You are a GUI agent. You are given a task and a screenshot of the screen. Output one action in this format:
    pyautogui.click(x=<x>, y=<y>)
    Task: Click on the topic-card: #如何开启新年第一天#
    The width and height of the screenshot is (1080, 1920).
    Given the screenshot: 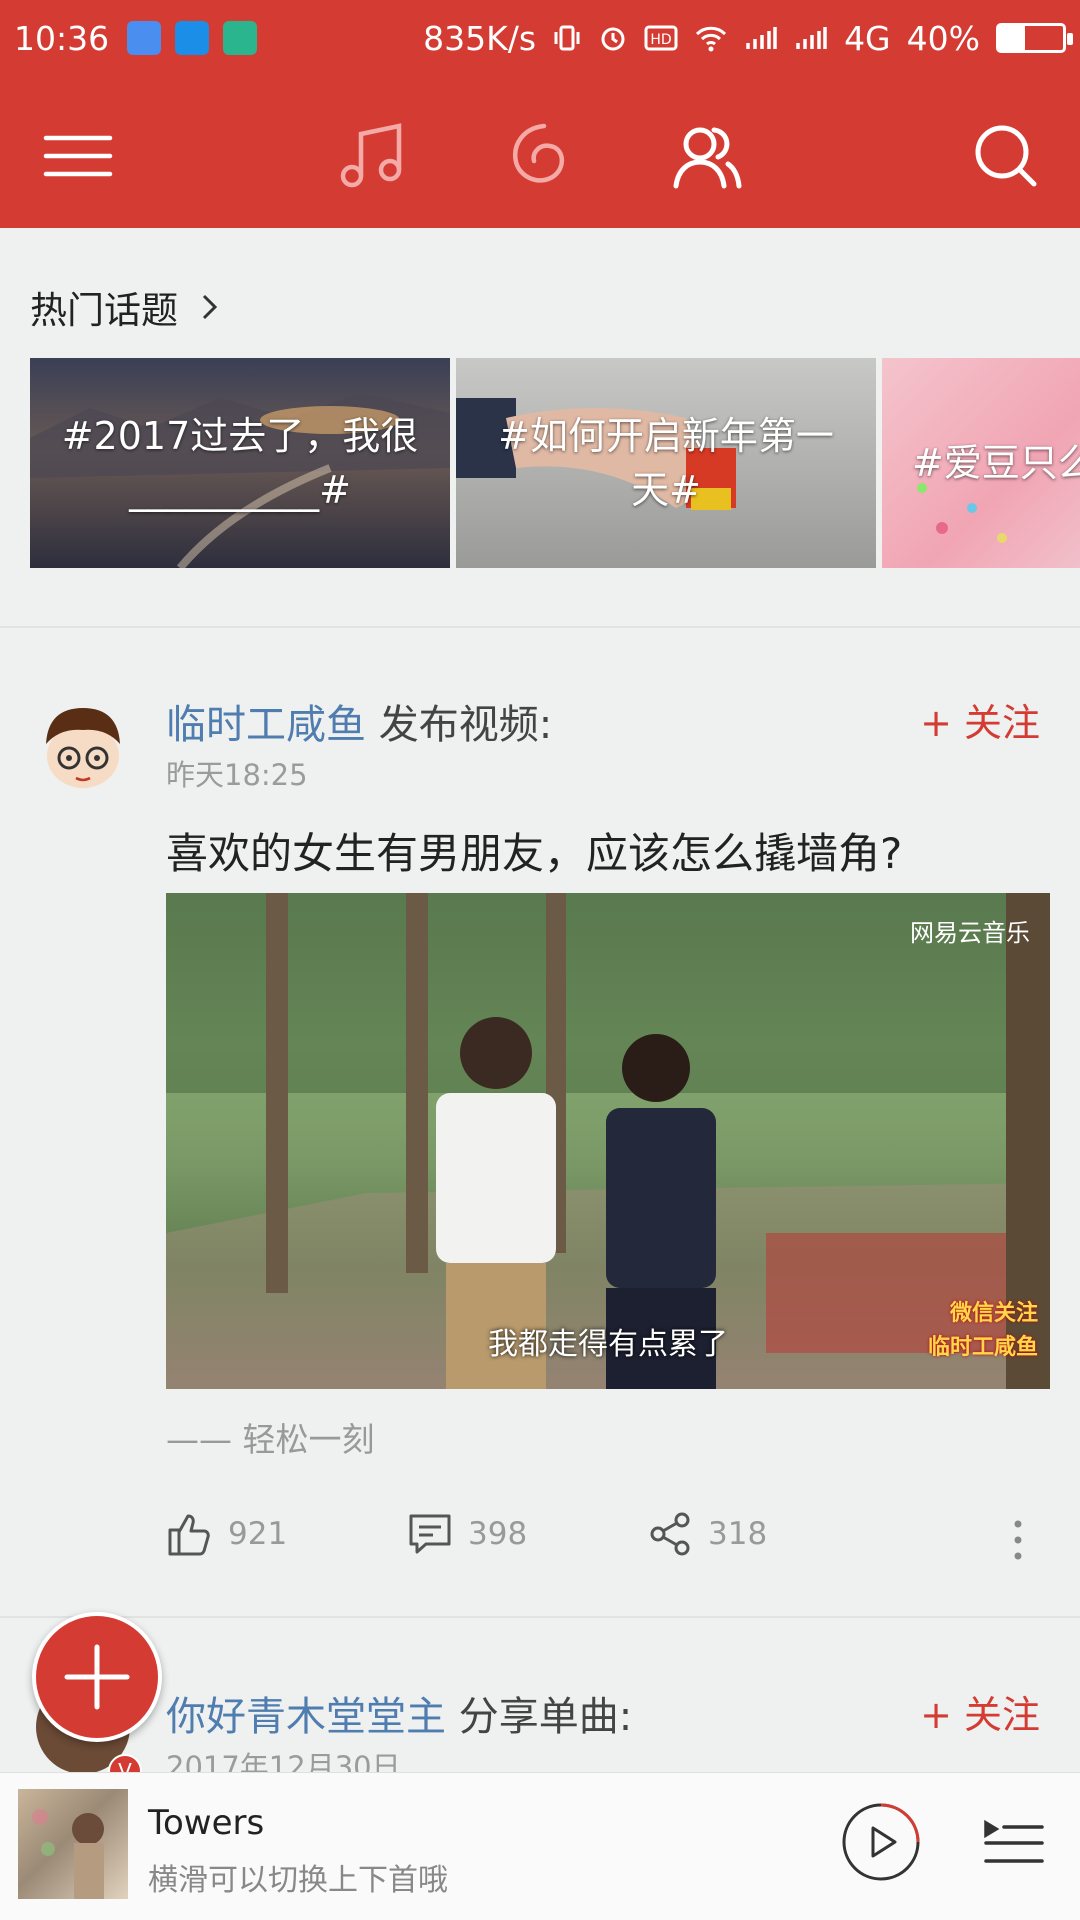 What is the action you would take?
    pyautogui.click(x=666, y=463)
    